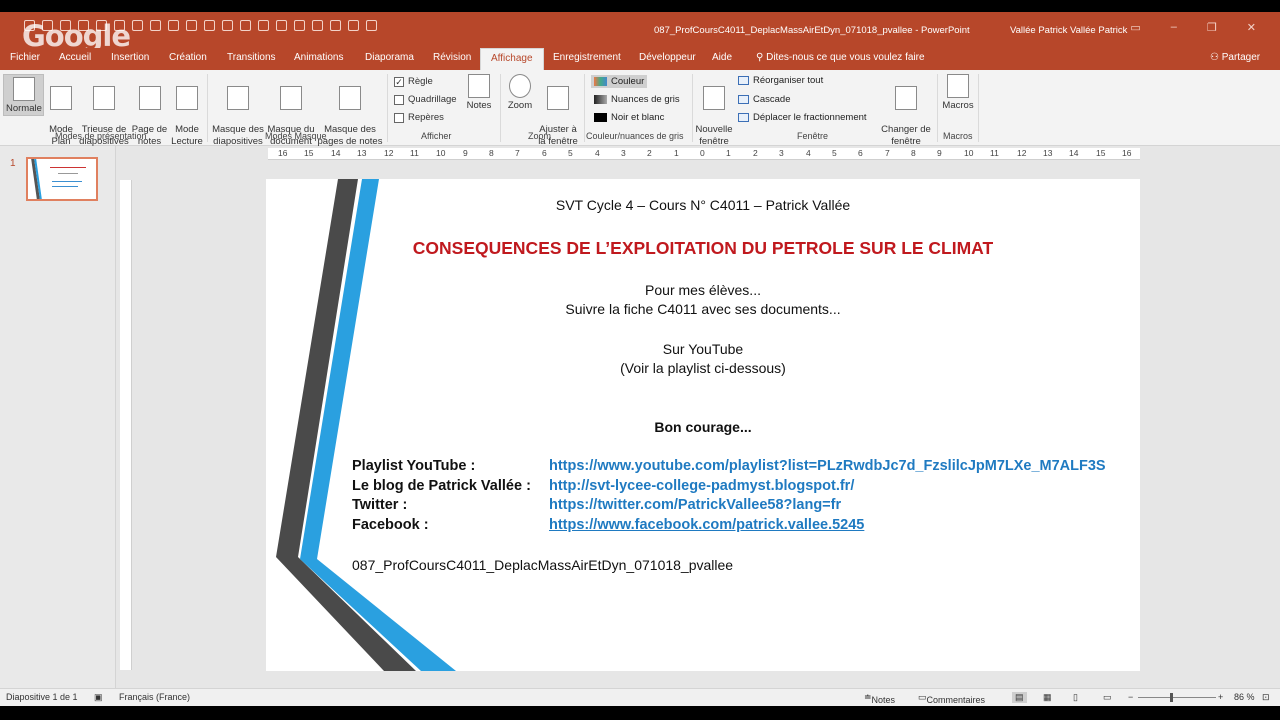  Describe the element at coordinates (1135, 27) in the screenshot. I see `ribbon-options-icon: ▭` at that location.